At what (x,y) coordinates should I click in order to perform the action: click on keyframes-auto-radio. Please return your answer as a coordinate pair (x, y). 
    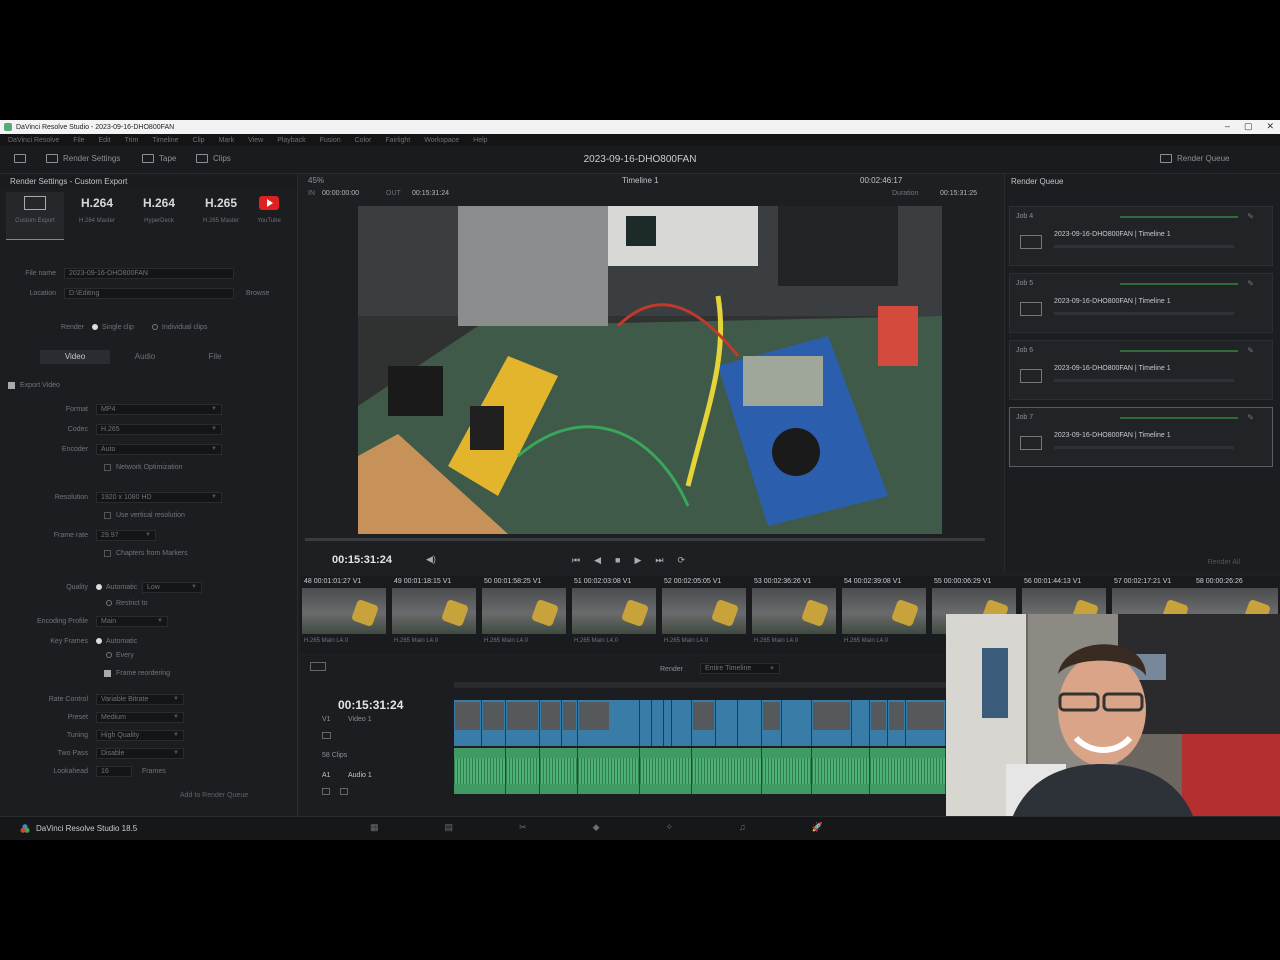
    Looking at the image, I should click on (99, 641).